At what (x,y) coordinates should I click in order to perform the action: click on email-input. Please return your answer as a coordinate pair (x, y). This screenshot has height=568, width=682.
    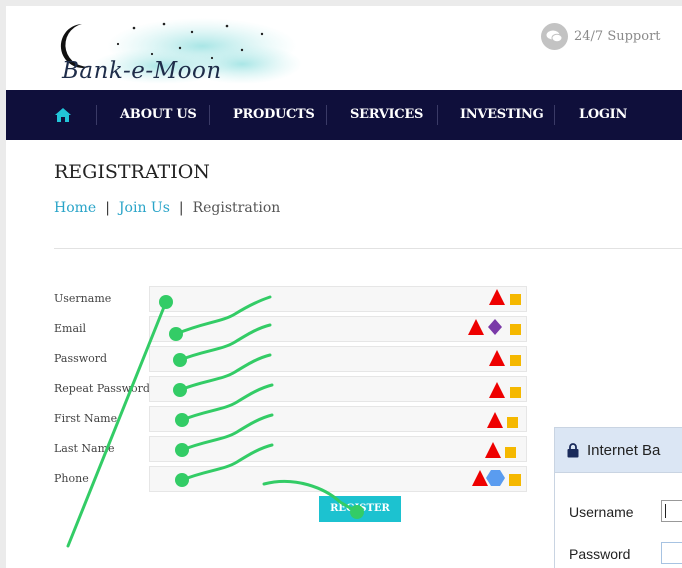
    Looking at the image, I should click on (338, 329).